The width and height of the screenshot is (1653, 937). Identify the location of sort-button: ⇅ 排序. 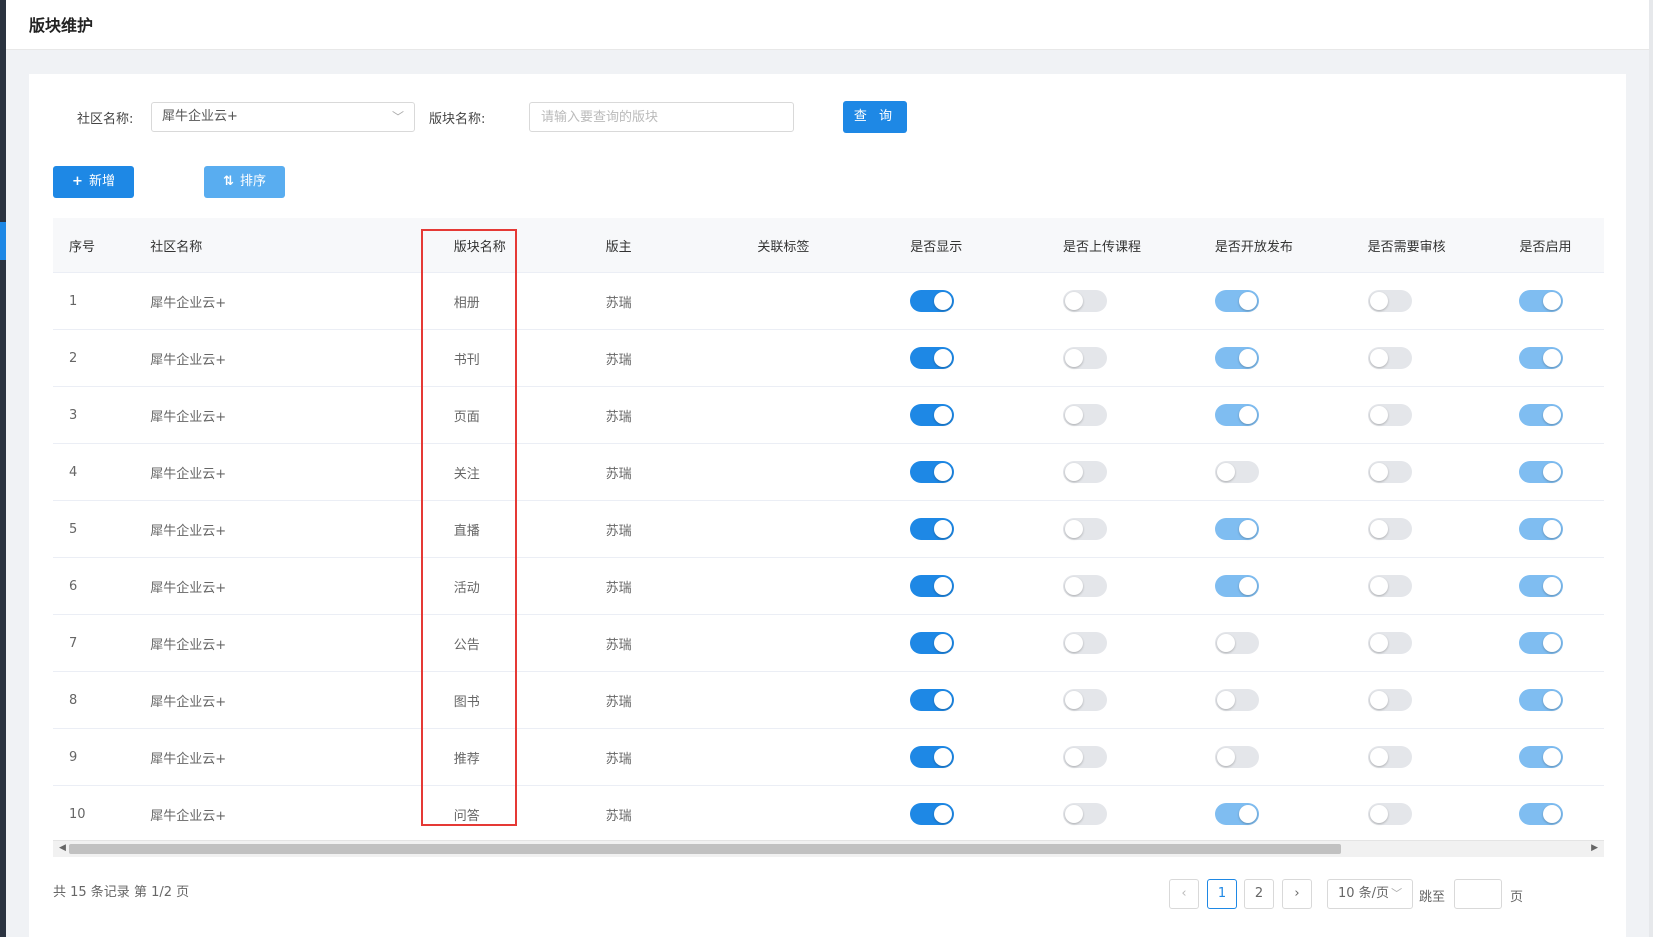
(244, 182).